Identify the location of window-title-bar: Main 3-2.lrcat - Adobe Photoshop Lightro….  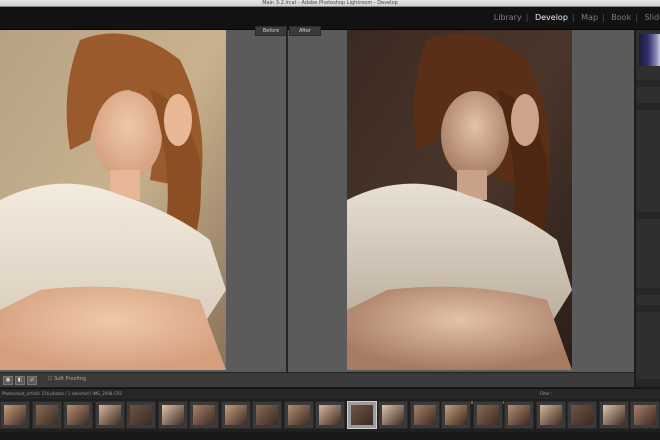
(330, 3).